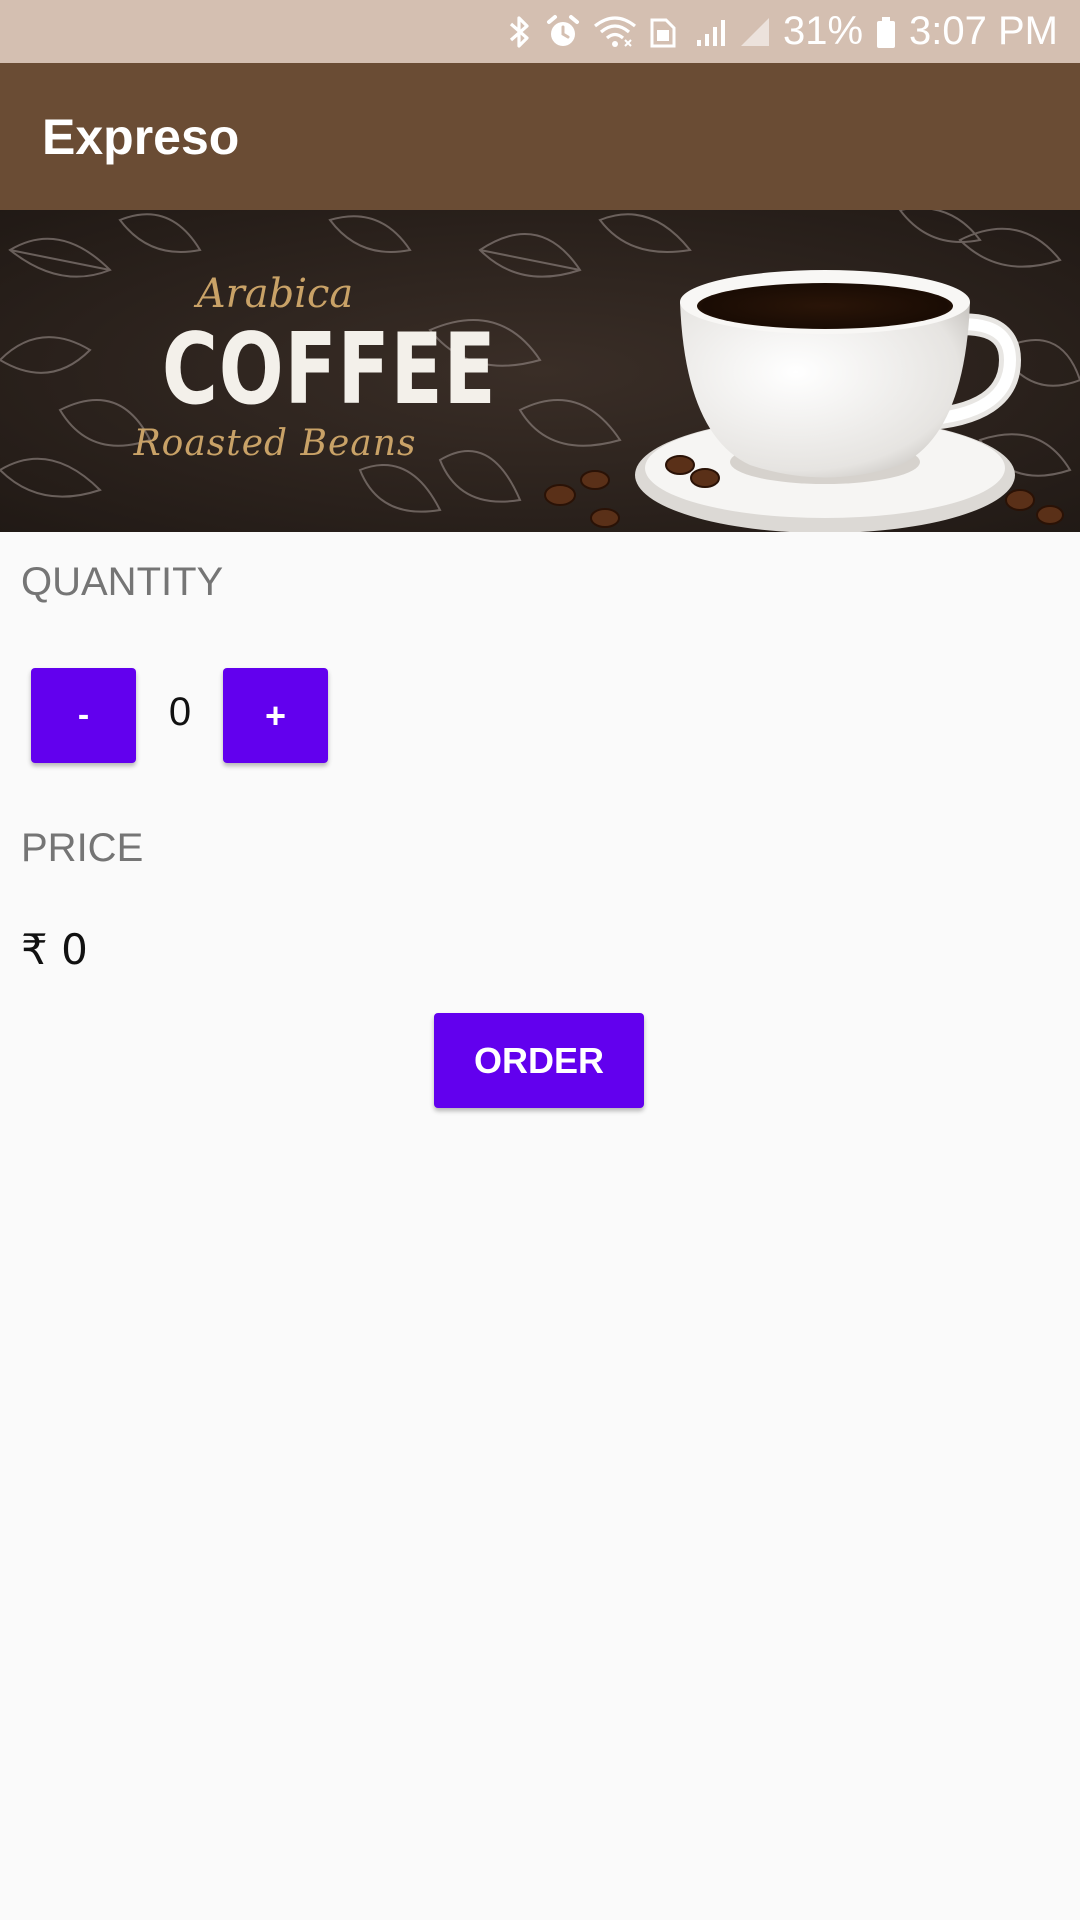 The height and width of the screenshot is (1920, 1080). I want to click on alarm-icon, so click(563, 31).